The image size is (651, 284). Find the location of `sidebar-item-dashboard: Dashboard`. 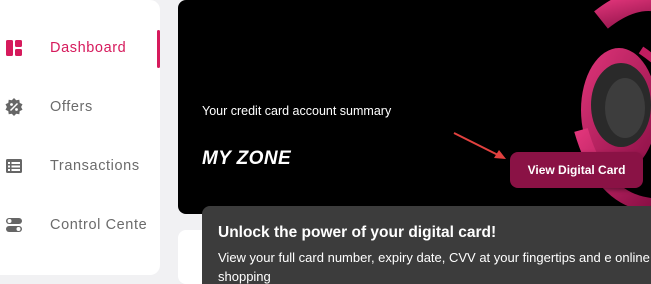

sidebar-item-dashboard: Dashboard is located at coordinates (80, 48).